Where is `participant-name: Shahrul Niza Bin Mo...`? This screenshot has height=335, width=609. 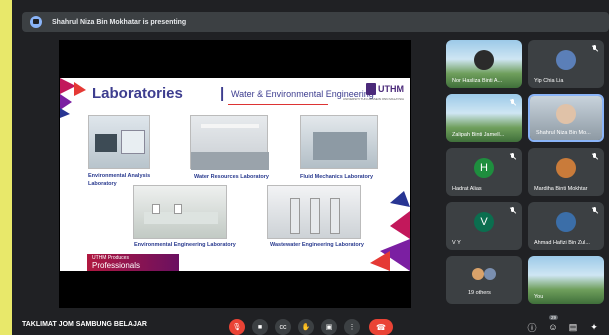 participant-name: Shahrul Niza Bin Mo... is located at coordinates (563, 133).